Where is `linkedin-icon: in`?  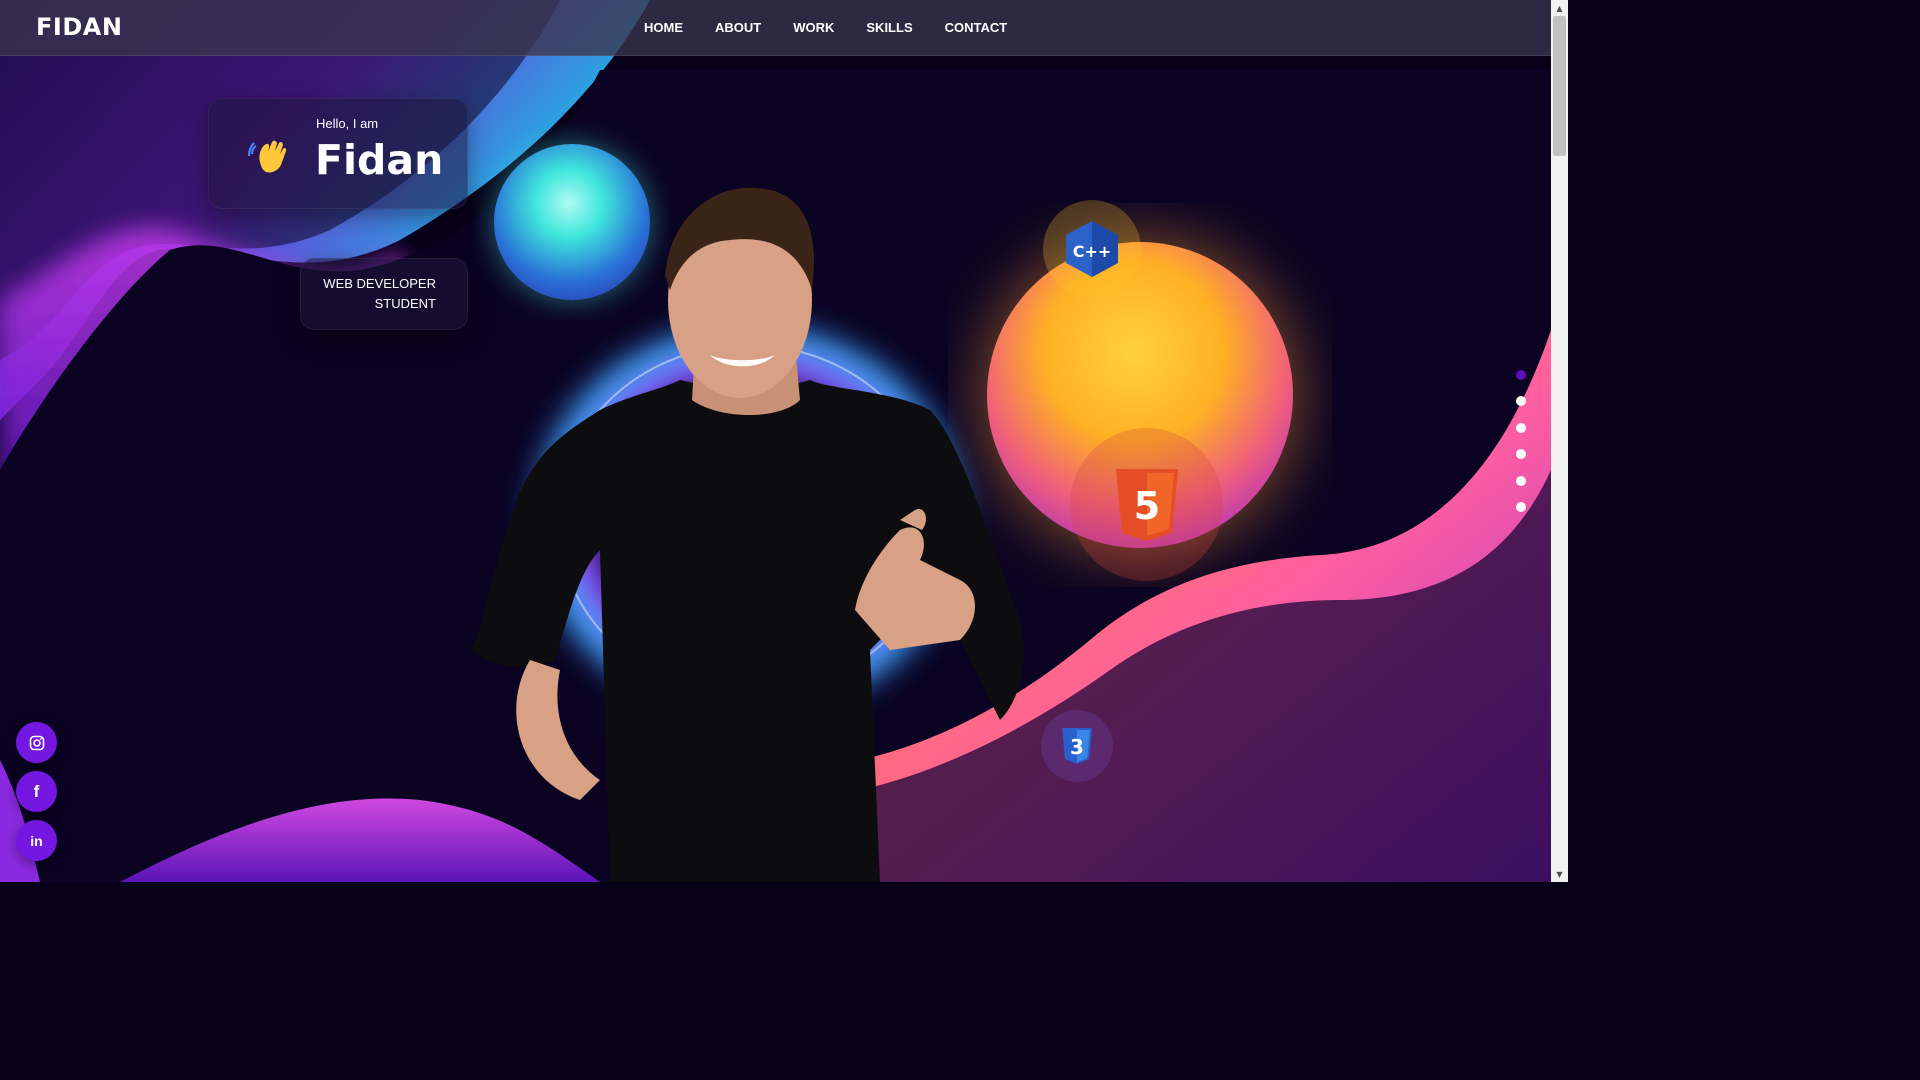 linkedin-icon: in is located at coordinates (36, 840).